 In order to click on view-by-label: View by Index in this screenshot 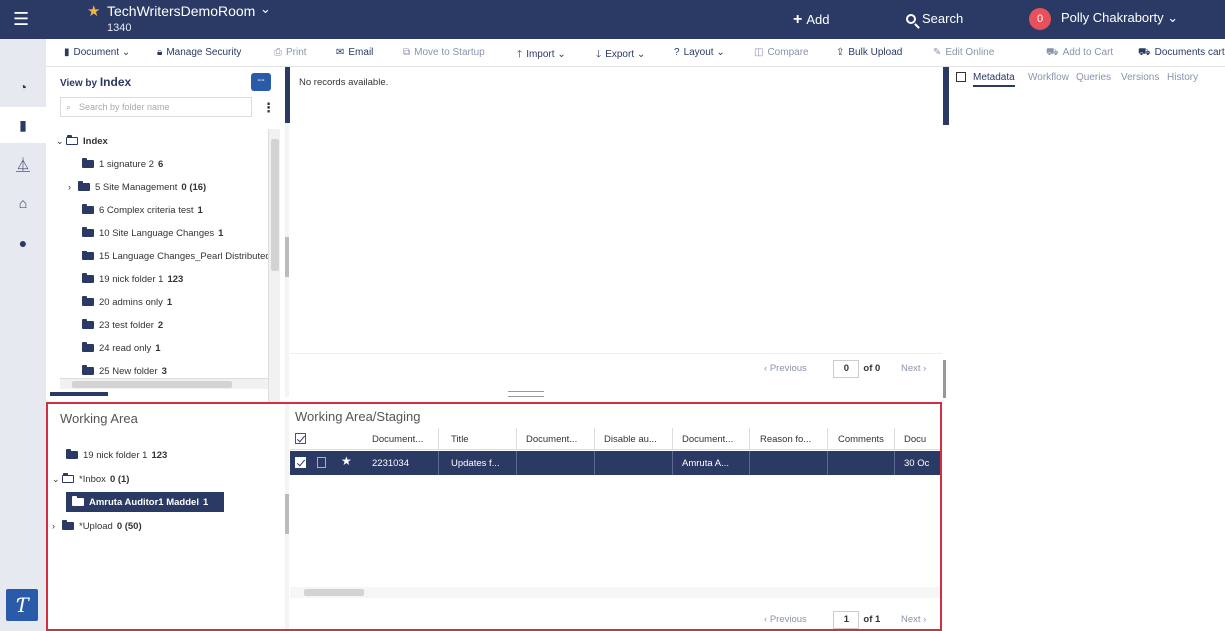, I will do `click(95, 82)`.